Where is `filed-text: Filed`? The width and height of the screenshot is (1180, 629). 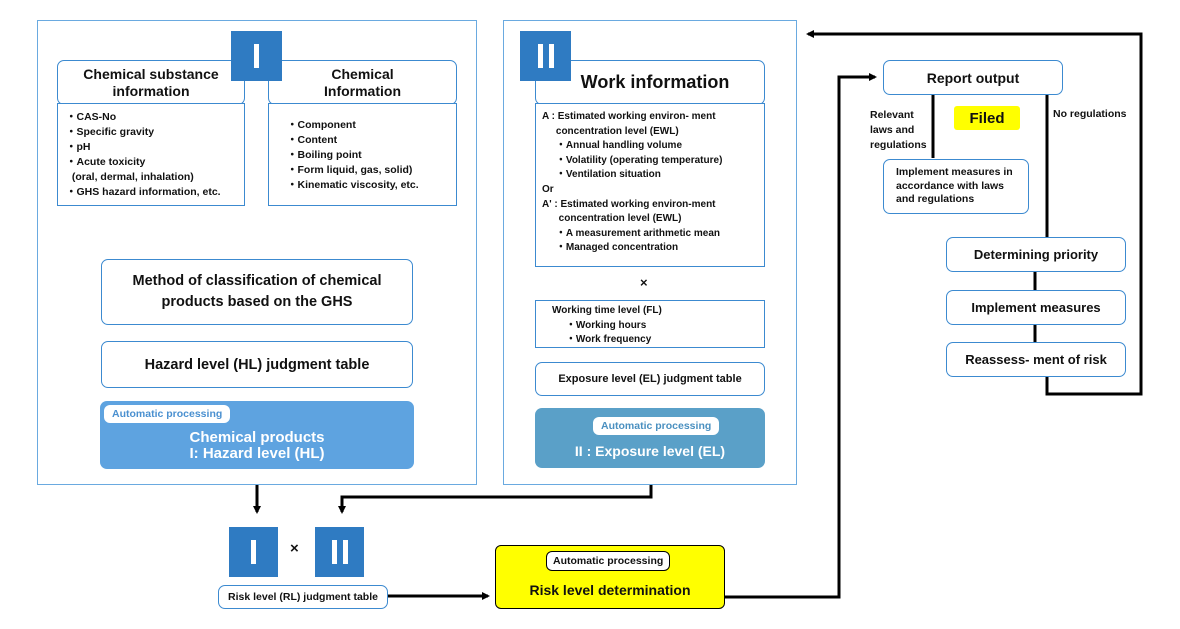
filed-text: Filed is located at coordinates (987, 118).